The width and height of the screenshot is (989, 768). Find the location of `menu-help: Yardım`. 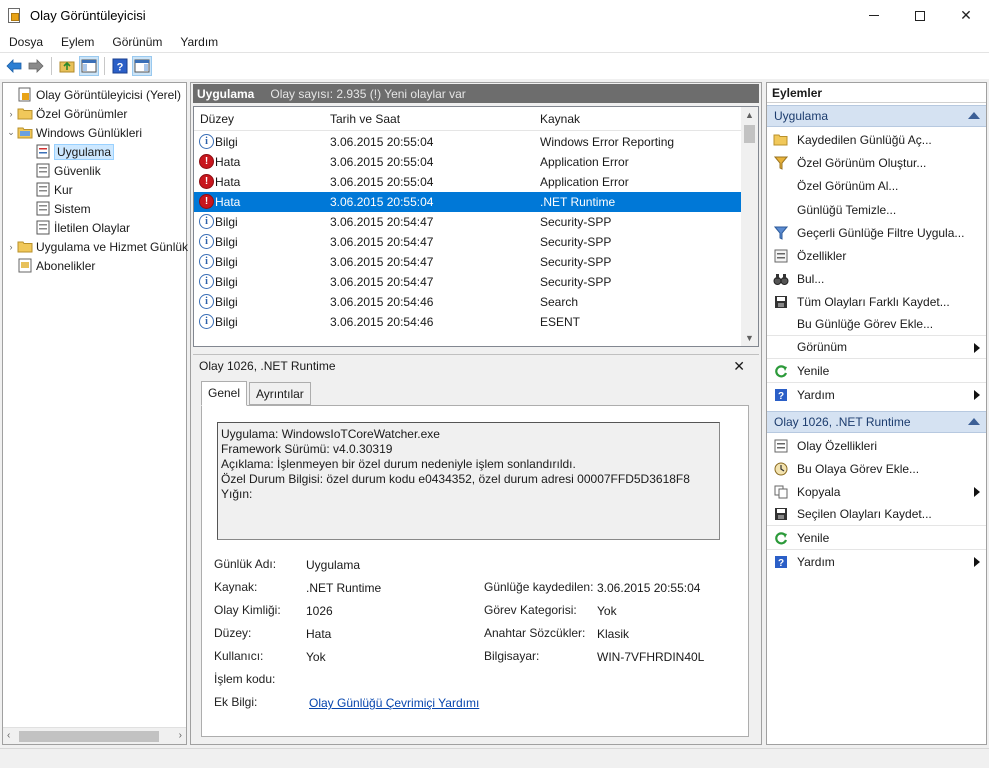

menu-help: Yardım is located at coordinates (199, 42).